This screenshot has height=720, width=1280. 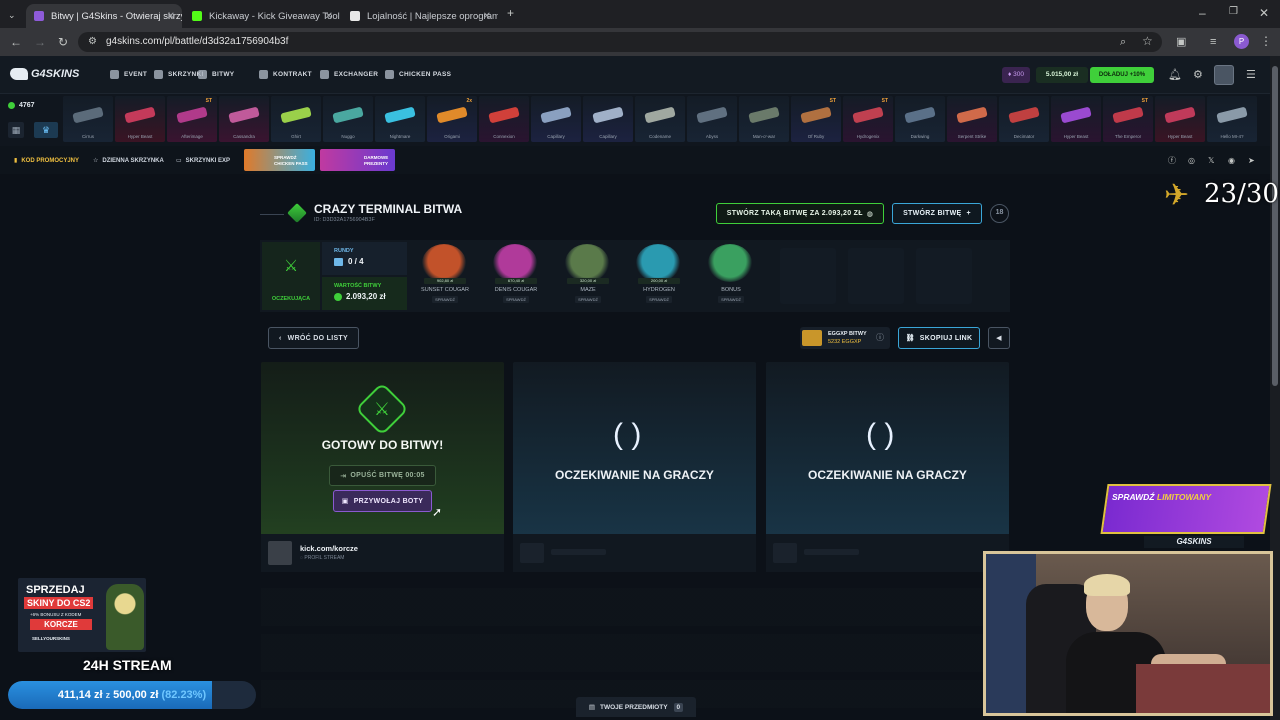 I want to click on battle-case: 200,00 zł HYDROGEN SPRAWDŹ, so click(x=659, y=274).